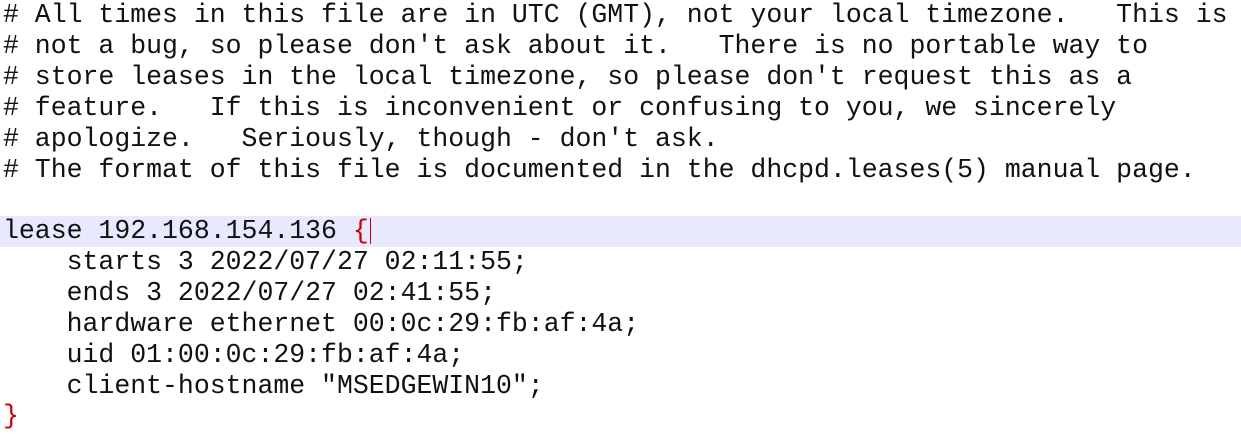 Image resolution: width=1241 pixels, height=435 pixels. Describe the element at coordinates (360, 231) in the screenshot. I see `open-brace: {` at that location.